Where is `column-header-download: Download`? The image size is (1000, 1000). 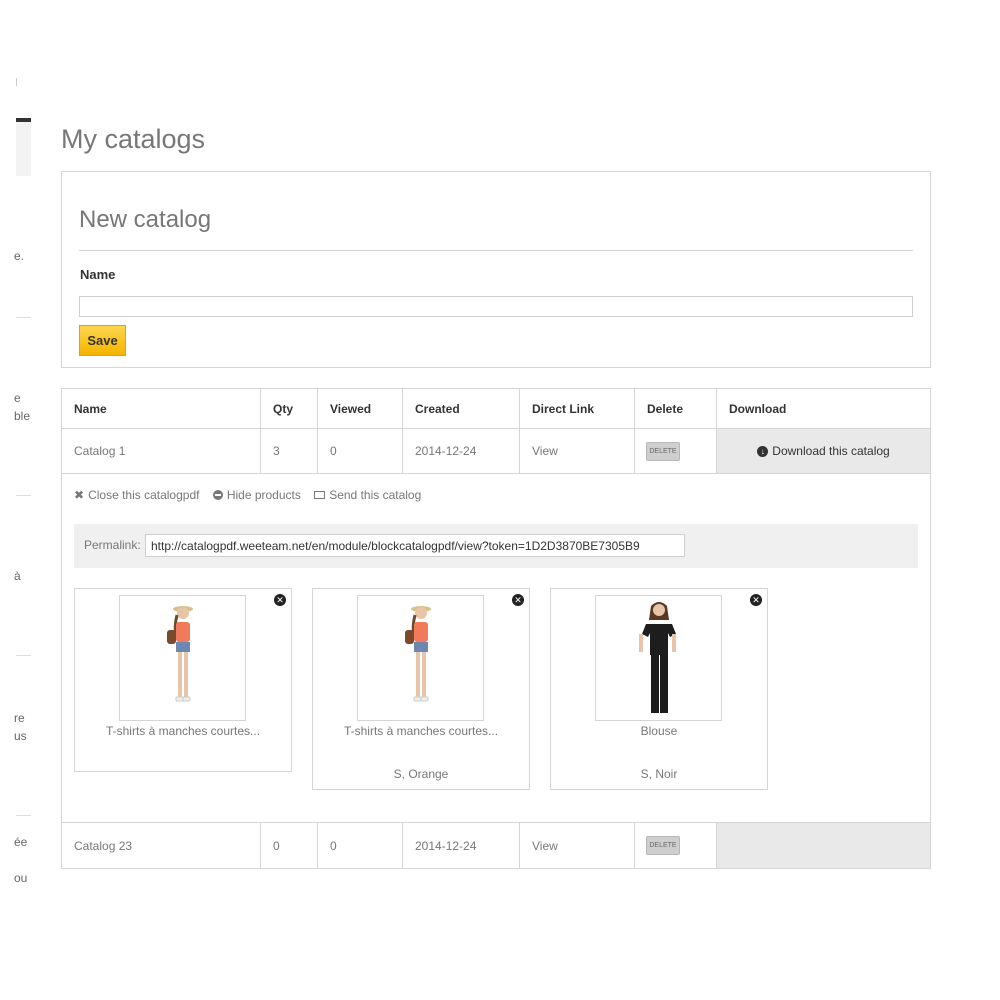 column-header-download: Download is located at coordinates (758, 408).